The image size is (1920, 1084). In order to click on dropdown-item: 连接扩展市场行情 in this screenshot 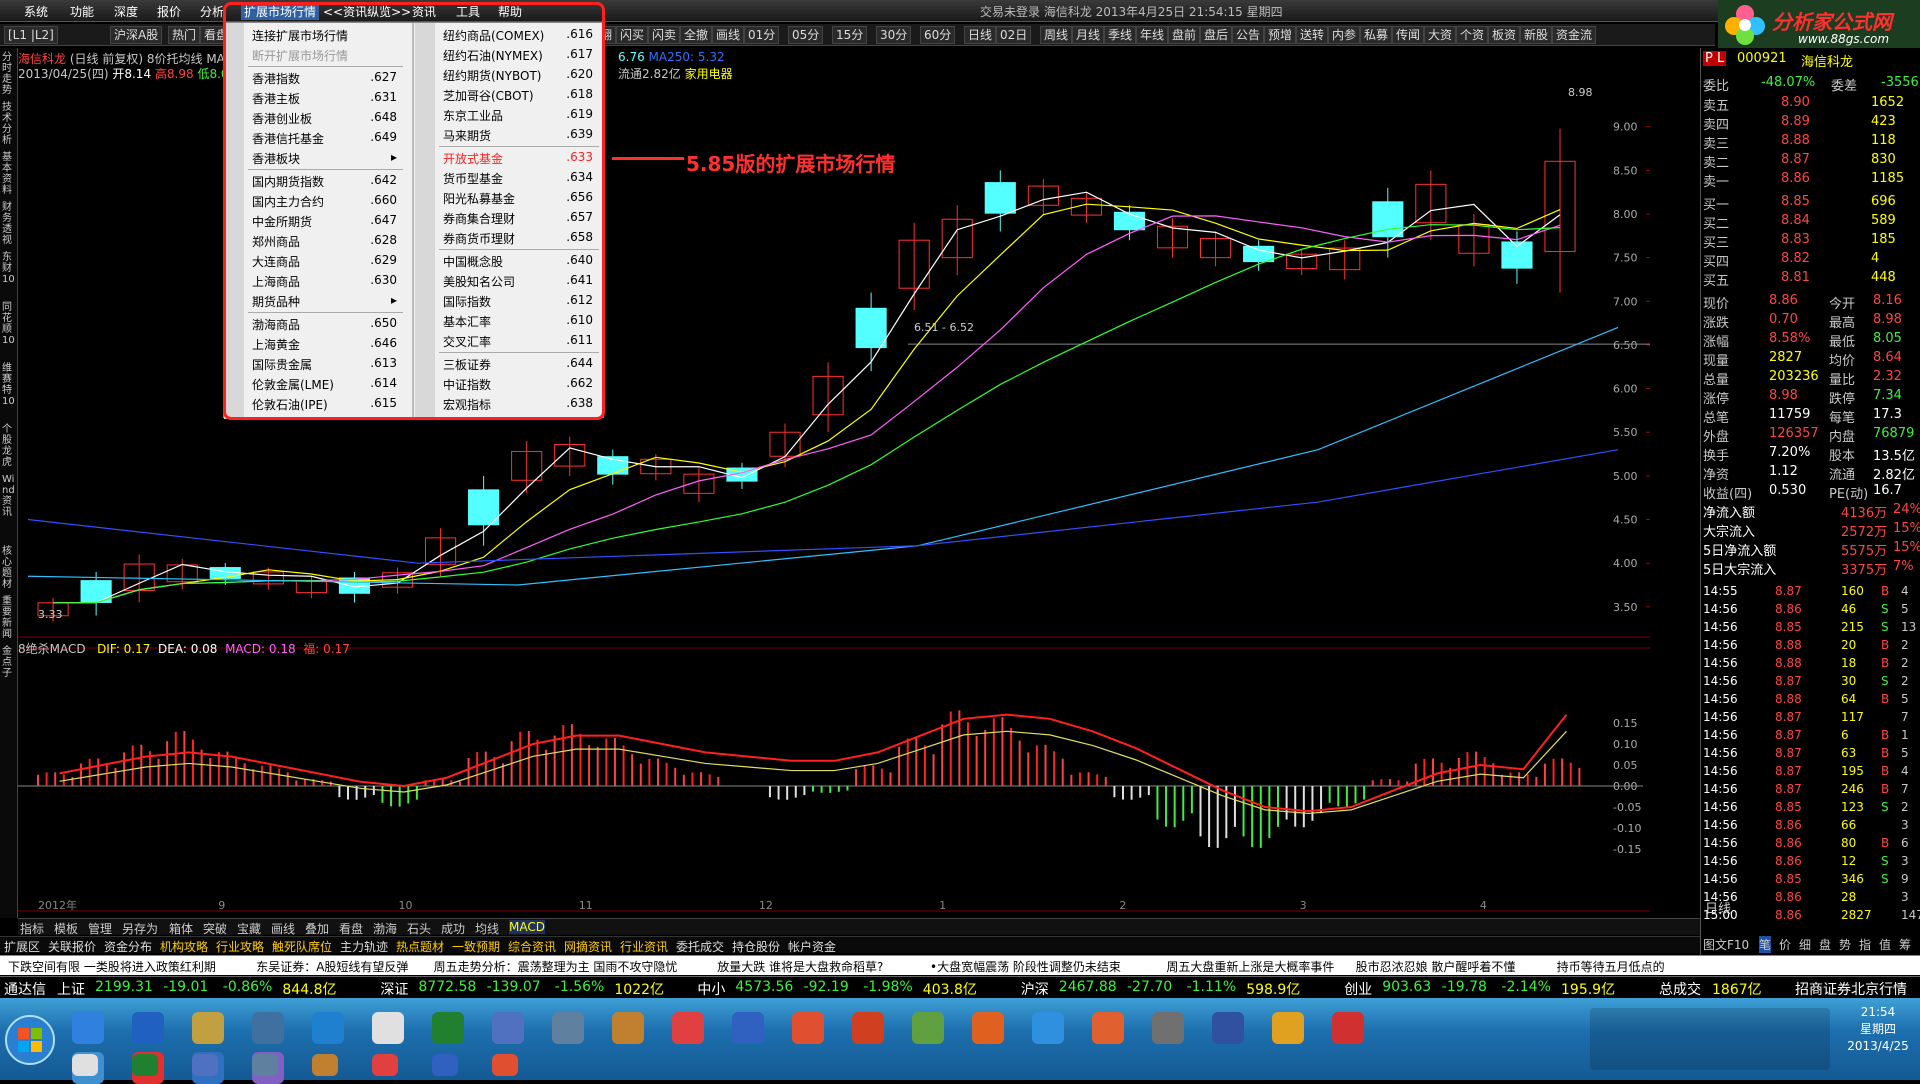, I will do `click(324, 36)`.